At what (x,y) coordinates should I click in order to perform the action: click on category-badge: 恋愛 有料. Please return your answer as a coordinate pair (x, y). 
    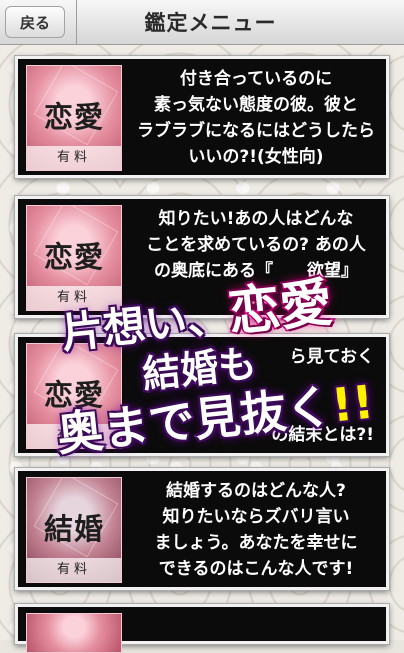
    Looking at the image, I should click on (74, 118).